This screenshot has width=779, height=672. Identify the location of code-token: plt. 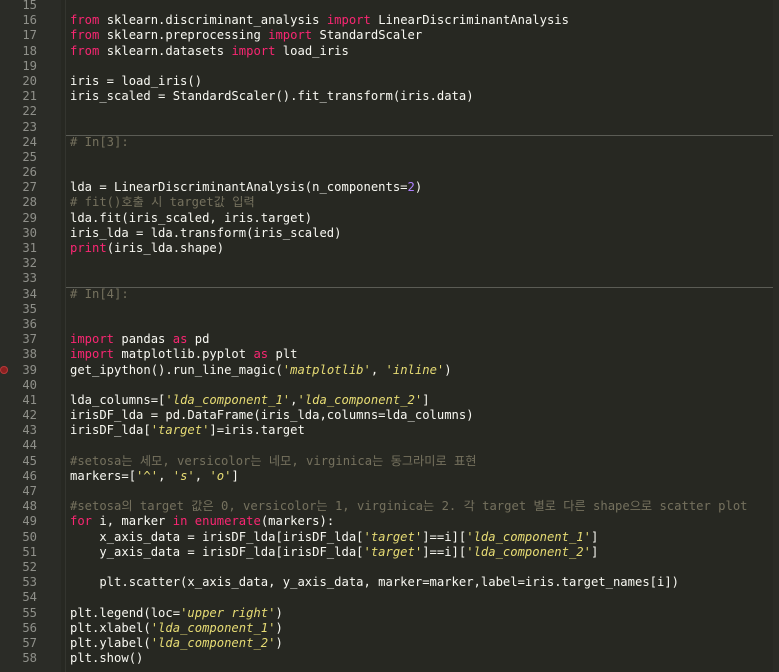
(283, 354).